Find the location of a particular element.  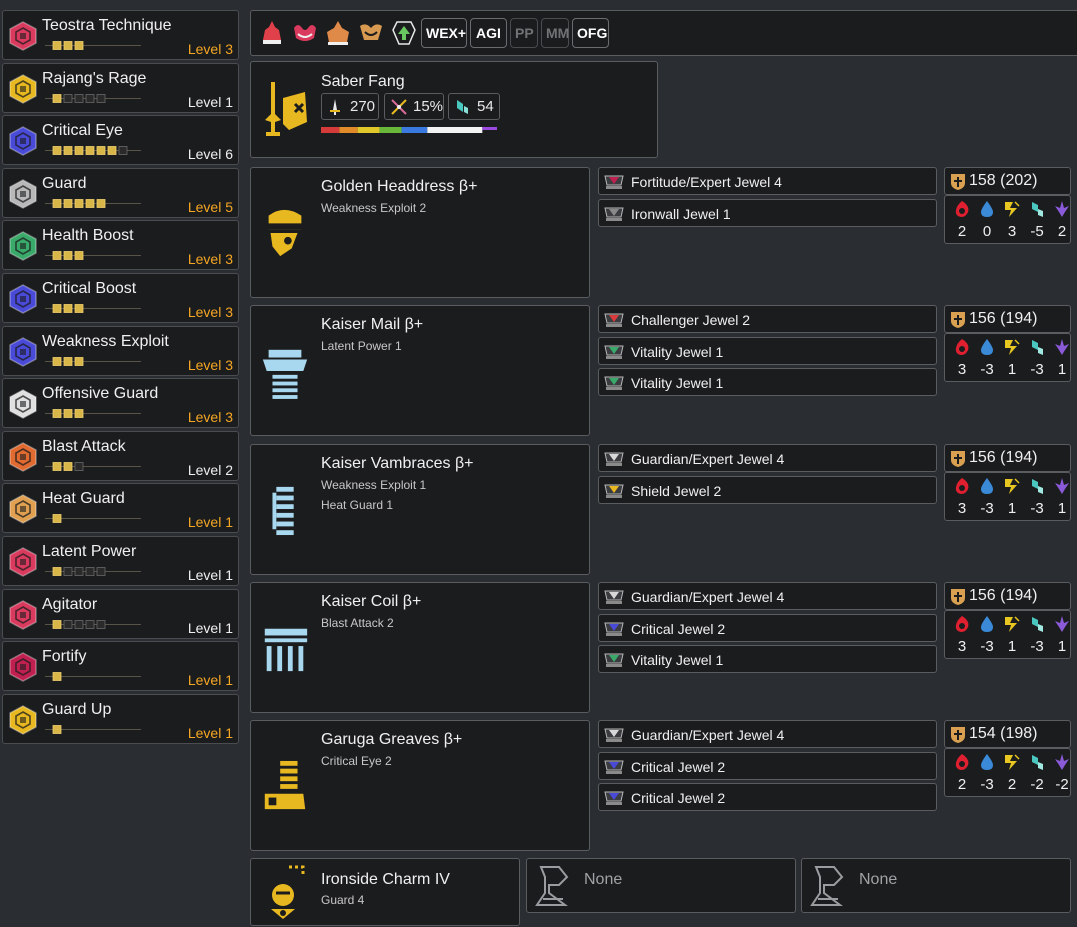

ice-icon is located at coordinates (1037, 624).